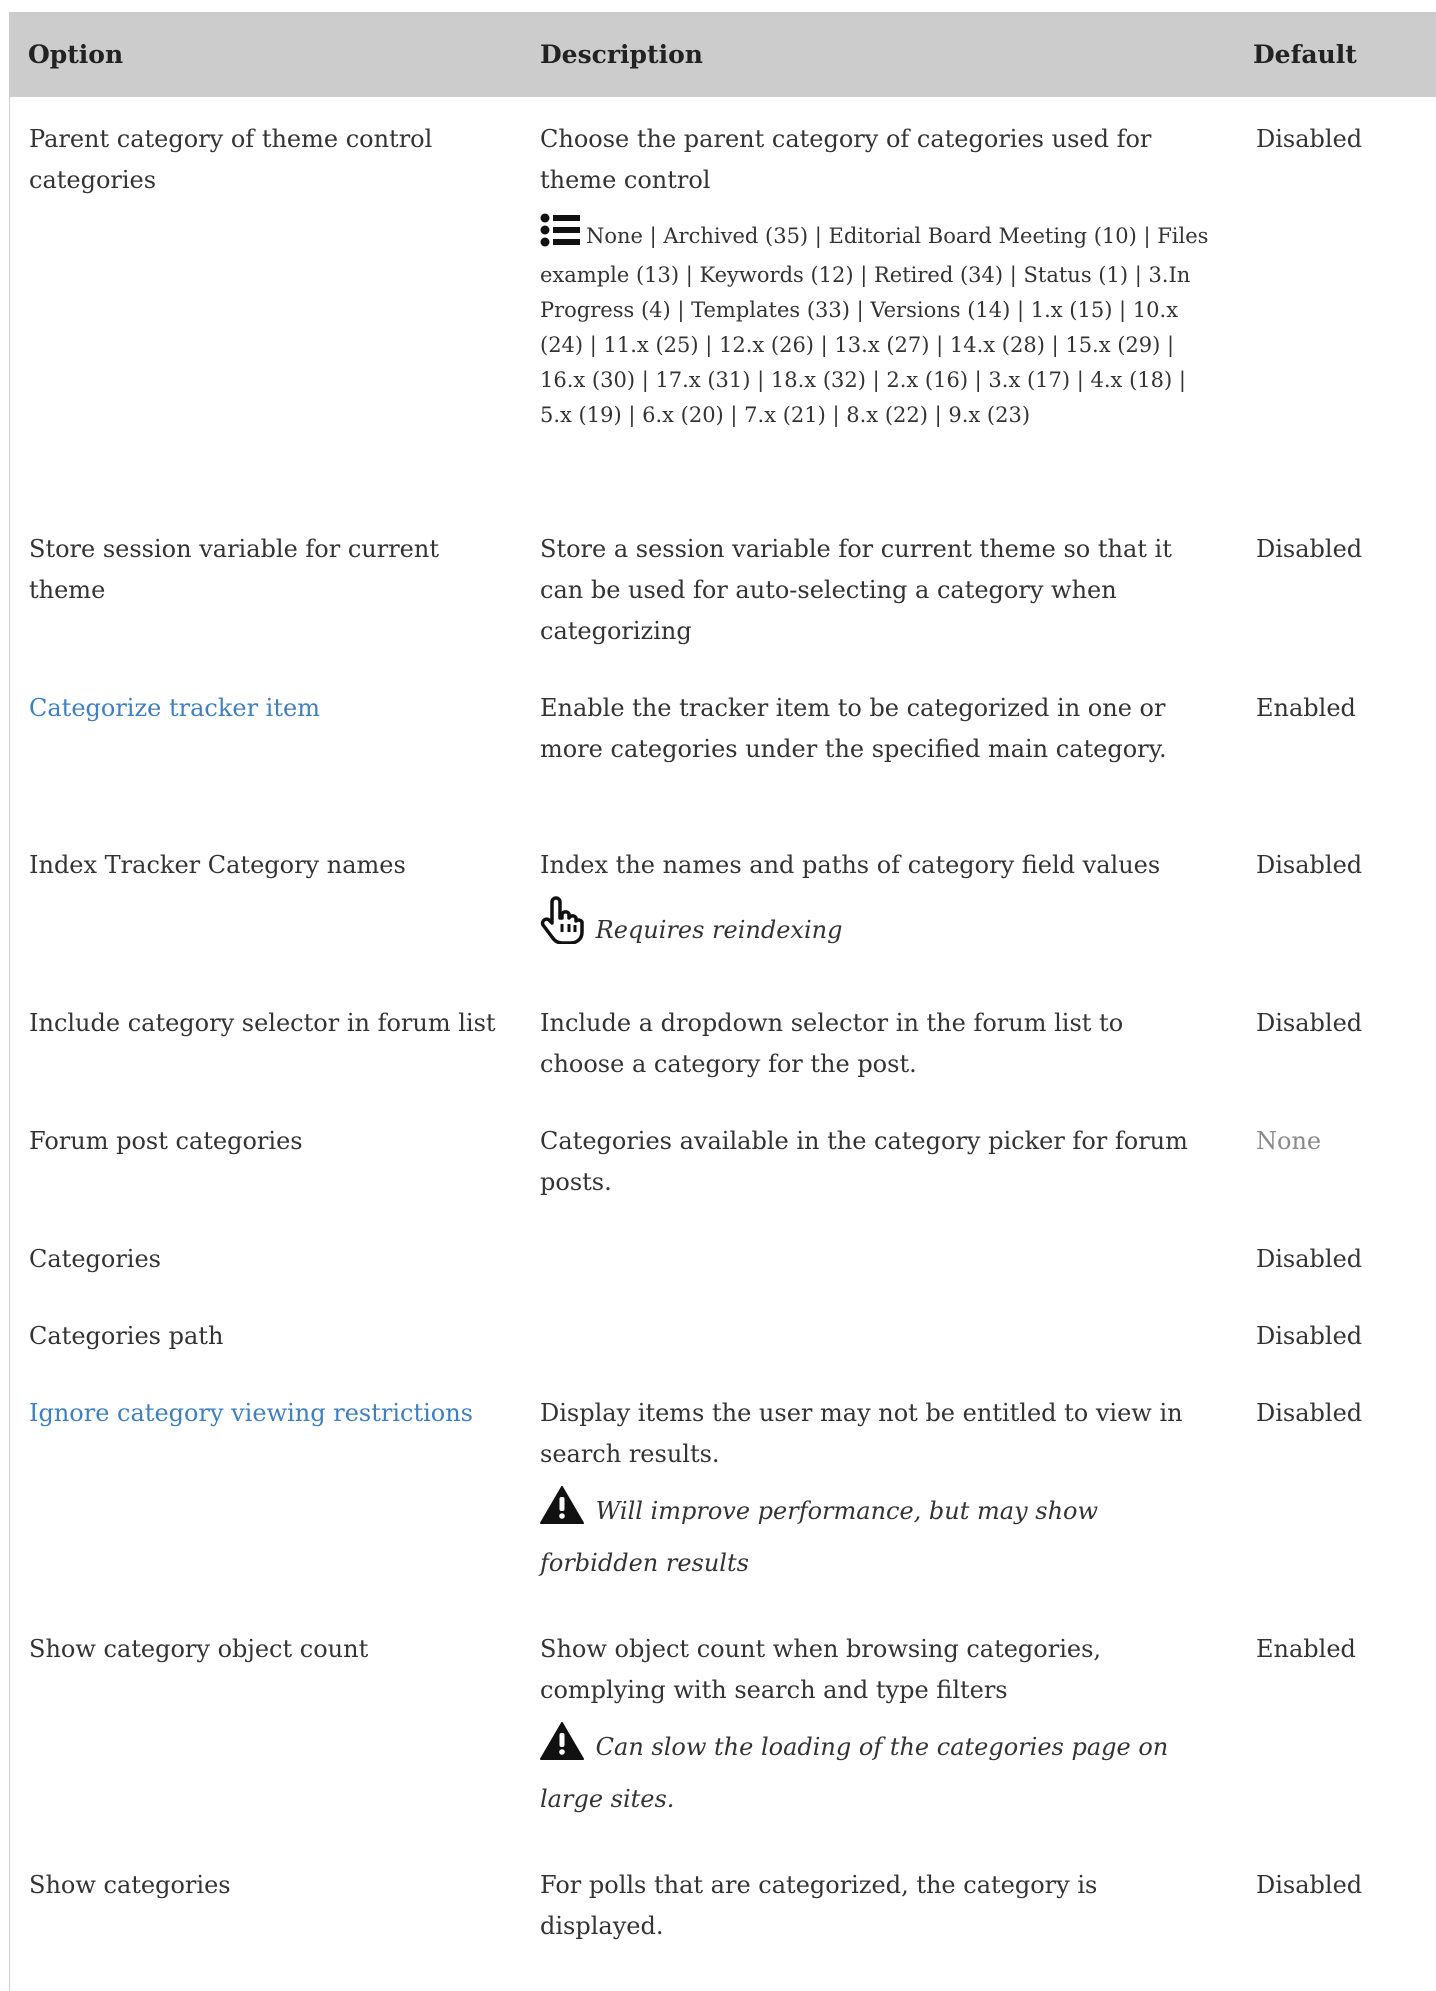 The width and height of the screenshot is (1436, 1991). What do you see at coordinates (722, 54) in the screenshot?
I see `table-header-row: Option Description Default` at bounding box center [722, 54].